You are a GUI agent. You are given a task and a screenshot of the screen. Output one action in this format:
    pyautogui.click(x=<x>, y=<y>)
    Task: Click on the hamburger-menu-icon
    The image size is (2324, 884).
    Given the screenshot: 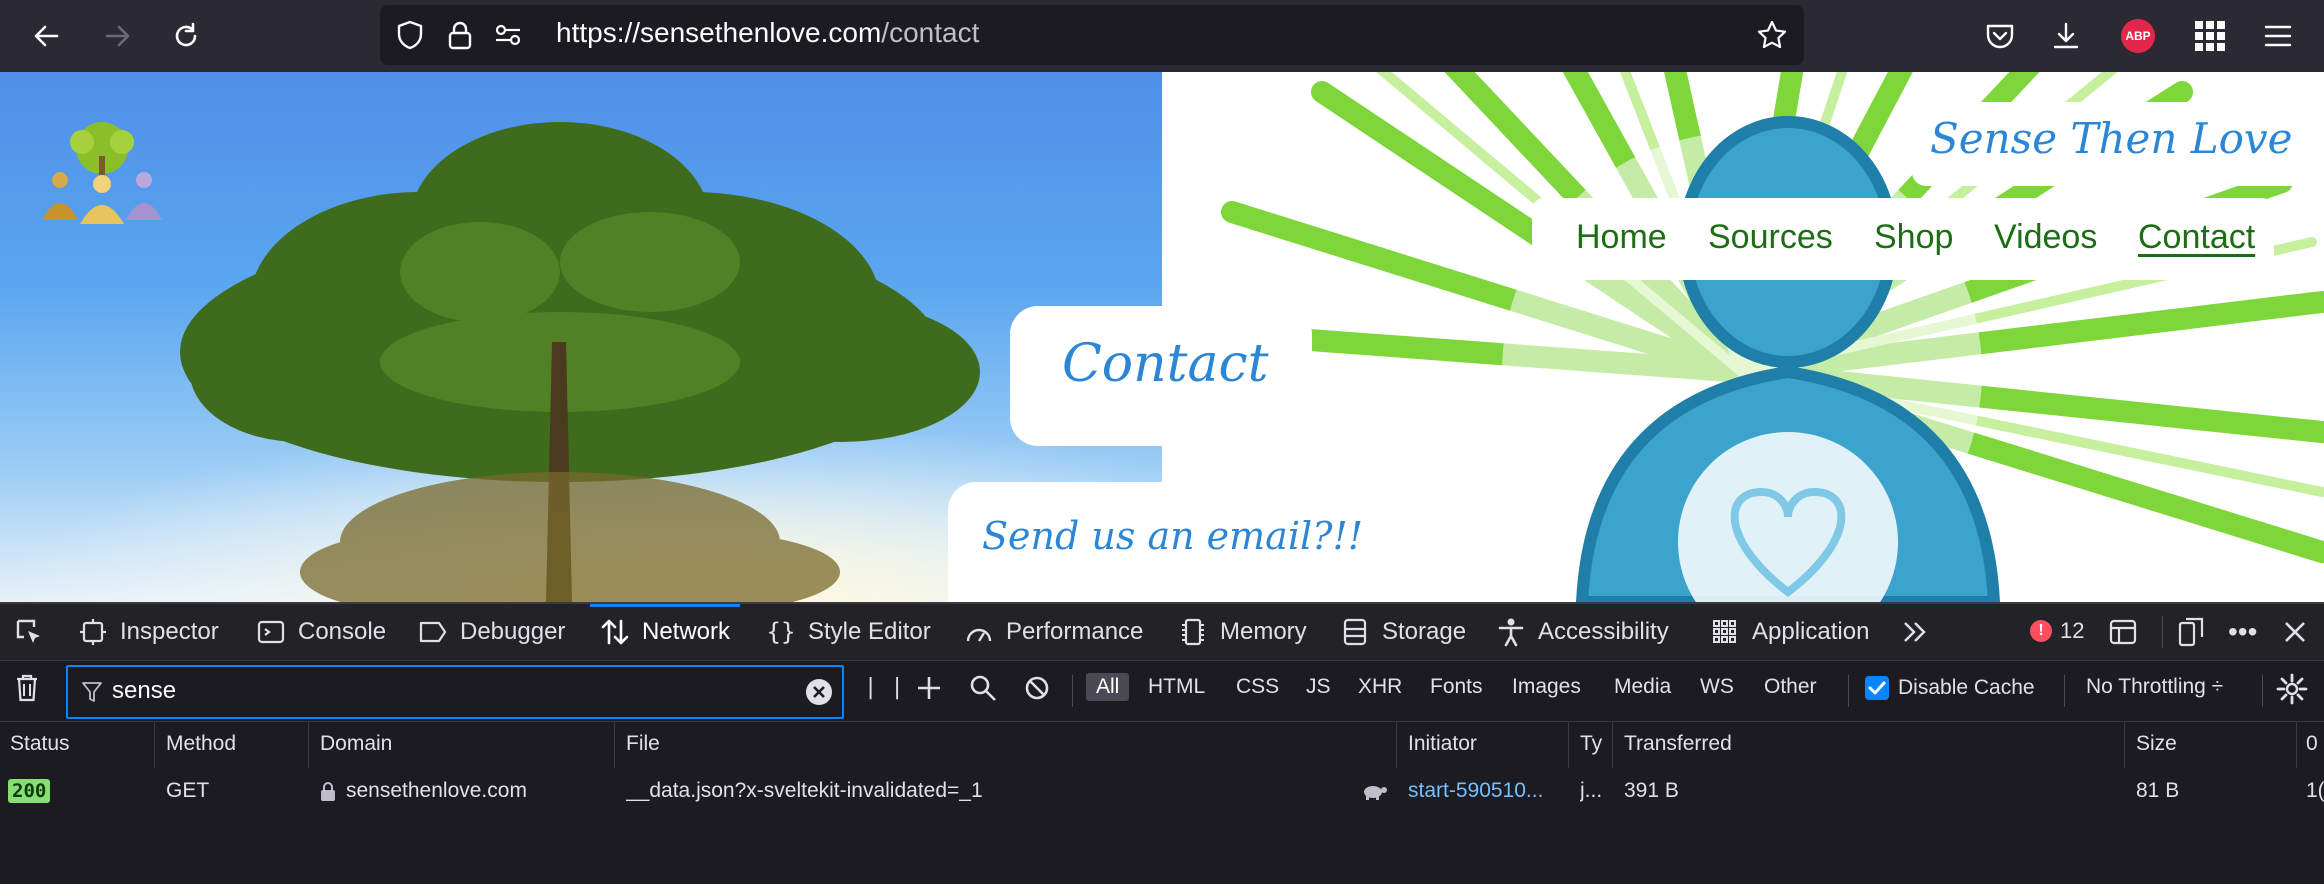 What is the action you would take?
    pyautogui.click(x=2278, y=36)
    